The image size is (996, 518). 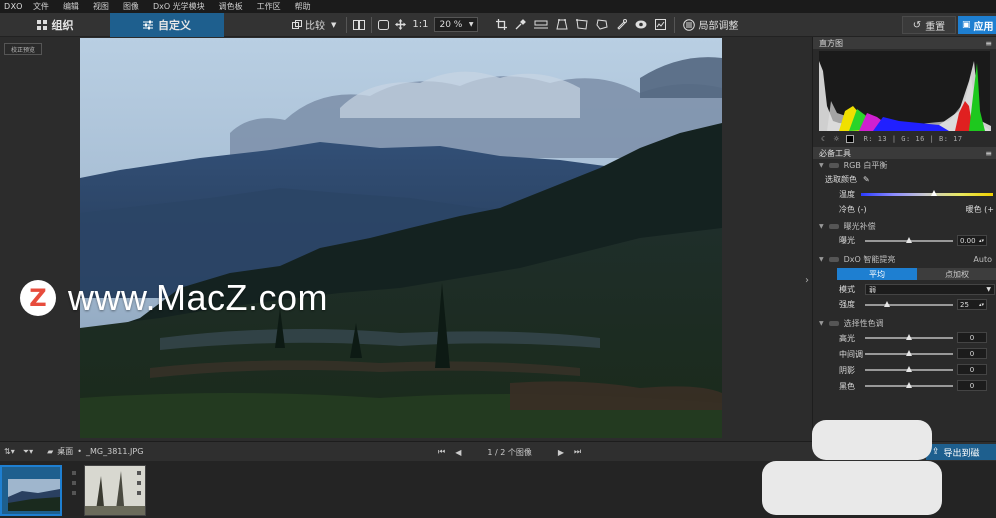 I want to click on prev-page-icon: ◀, so click(x=458, y=452).